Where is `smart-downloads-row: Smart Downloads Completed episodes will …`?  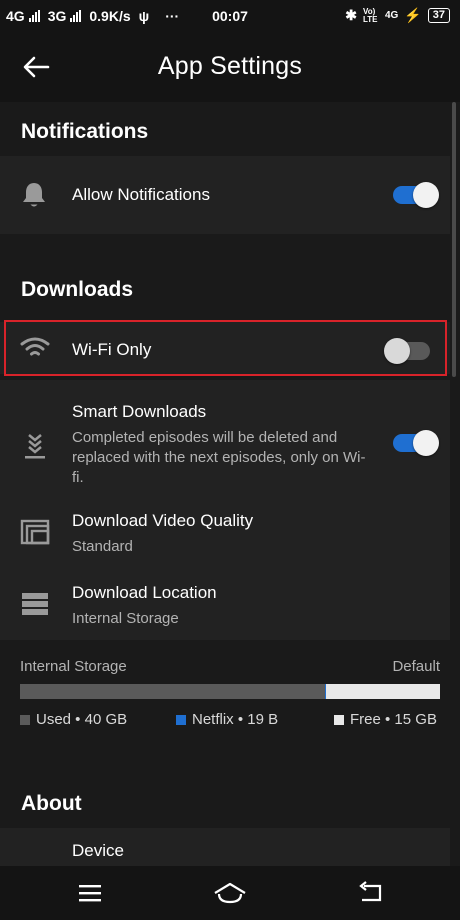
smart-downloads-row: Smart Downloads Completed episodes will … is located at coordinates (225, 440).